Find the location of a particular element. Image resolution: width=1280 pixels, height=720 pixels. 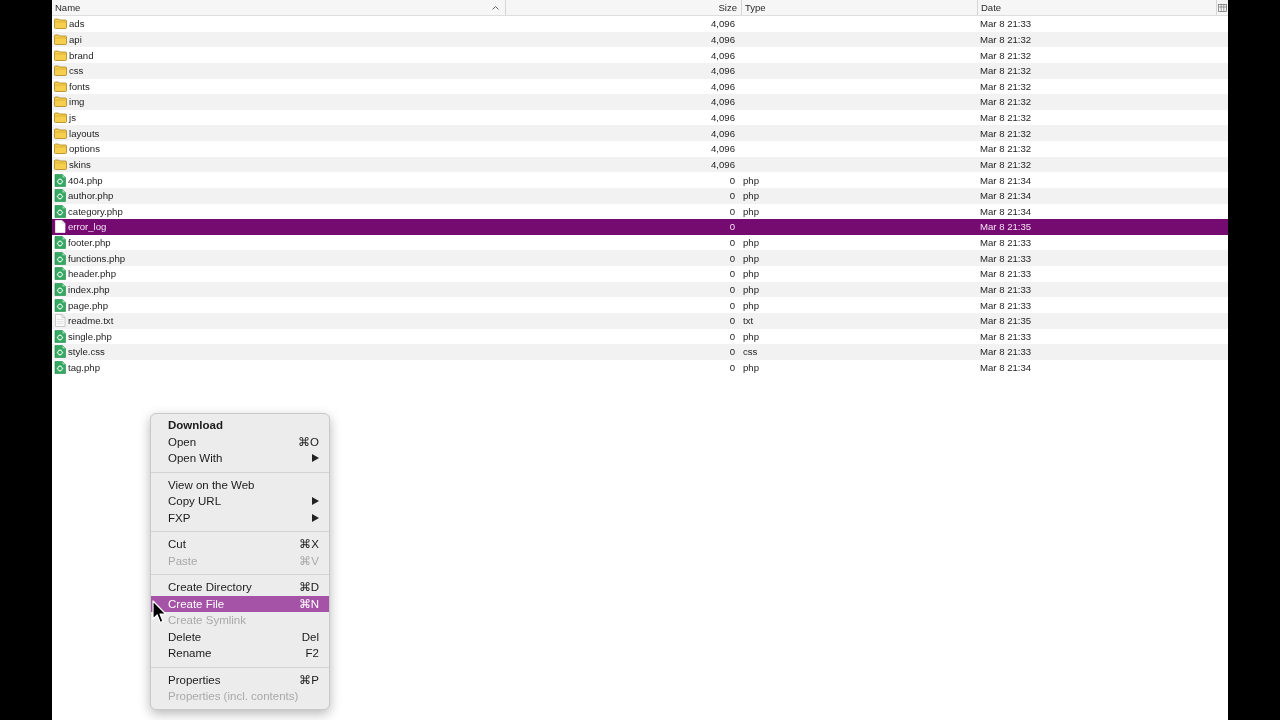

menu-item: Create File ⌘N is located at coordinates (240, 603).